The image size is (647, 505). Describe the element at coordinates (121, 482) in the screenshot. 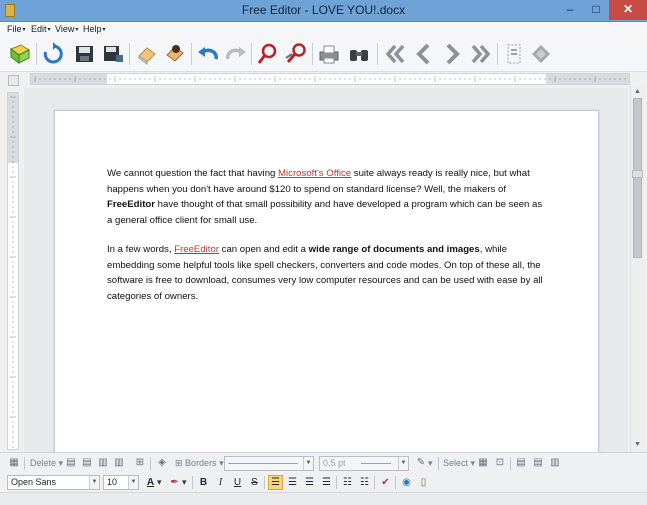

I see `font-size-select: 10 ▼` at that location.